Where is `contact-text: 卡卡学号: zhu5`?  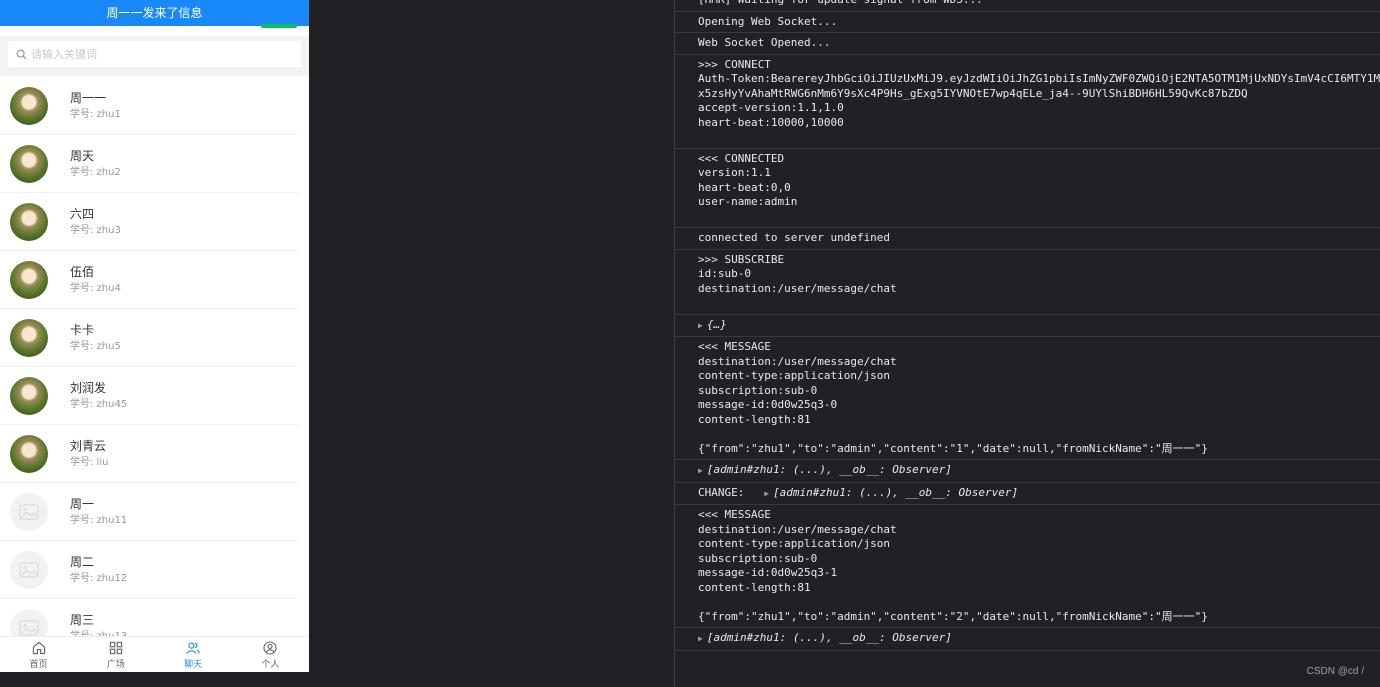 contact-text: 卡卡学号: zhu5 is located at coordinates (95, 338).